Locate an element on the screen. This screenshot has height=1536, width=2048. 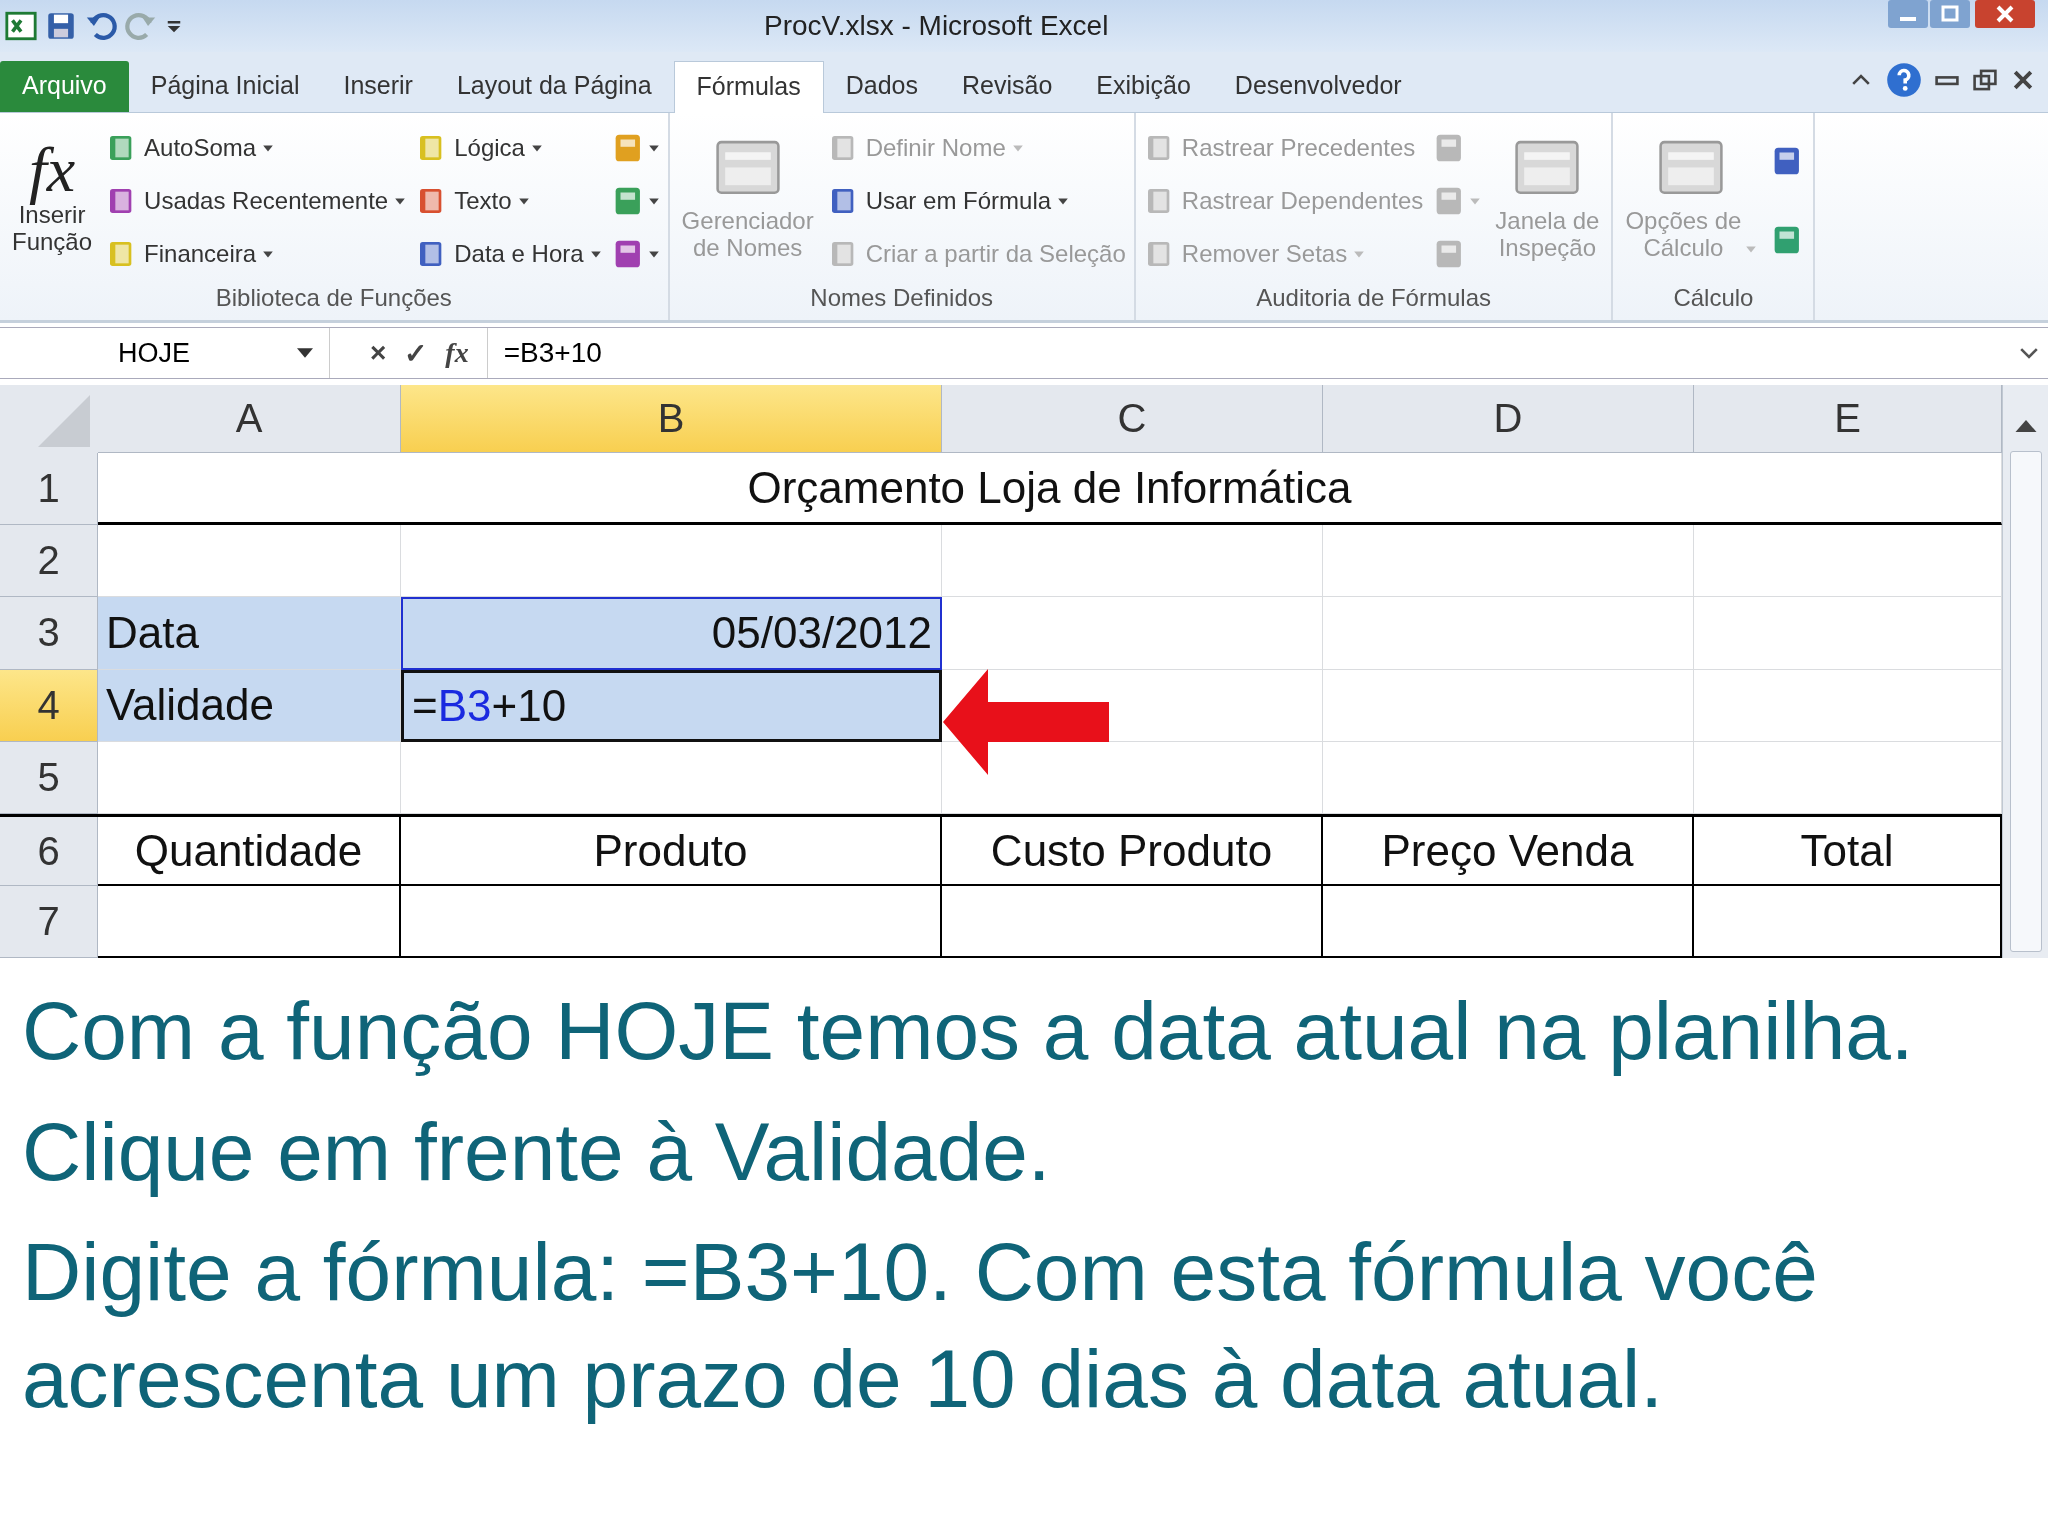
row-header: 7 is located at coordinates (49, 922).